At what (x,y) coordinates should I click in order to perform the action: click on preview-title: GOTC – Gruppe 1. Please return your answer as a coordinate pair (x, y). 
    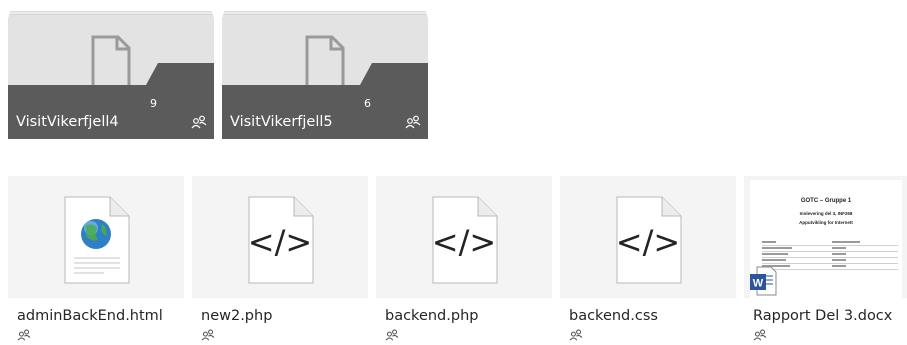
    Looking at the image, I should click on (826, 201).